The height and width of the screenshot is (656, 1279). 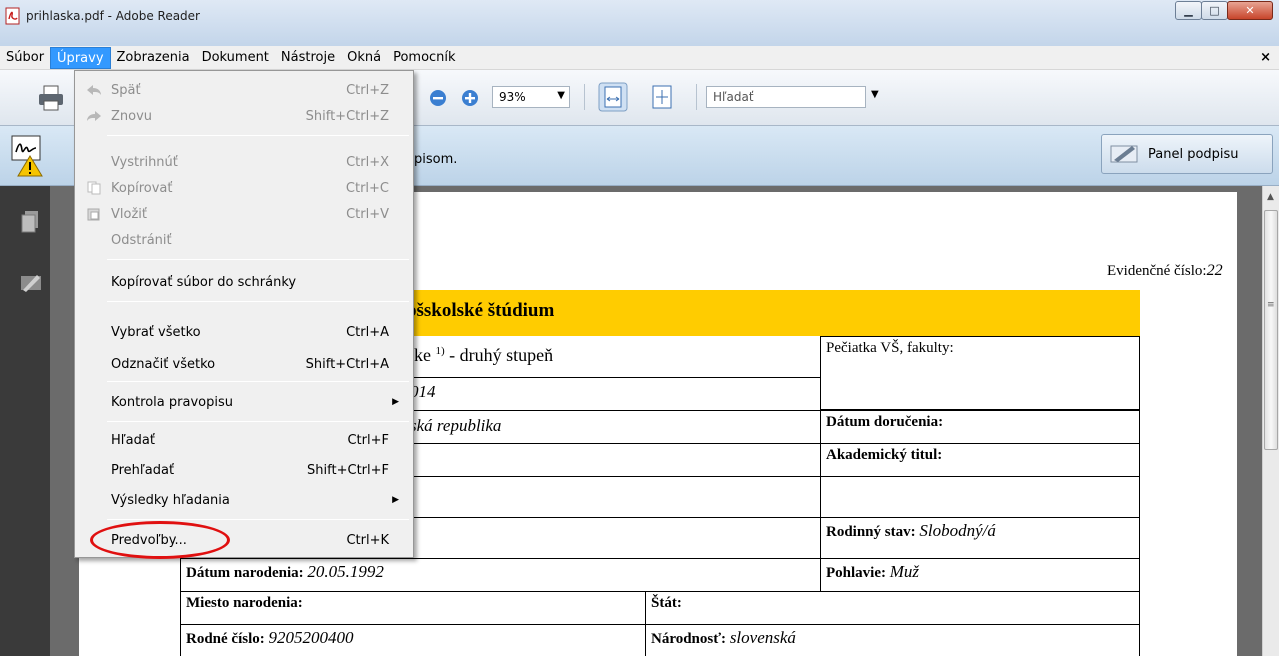 I want to click on close-document-icon: ×, so click(x=1265, y=57).